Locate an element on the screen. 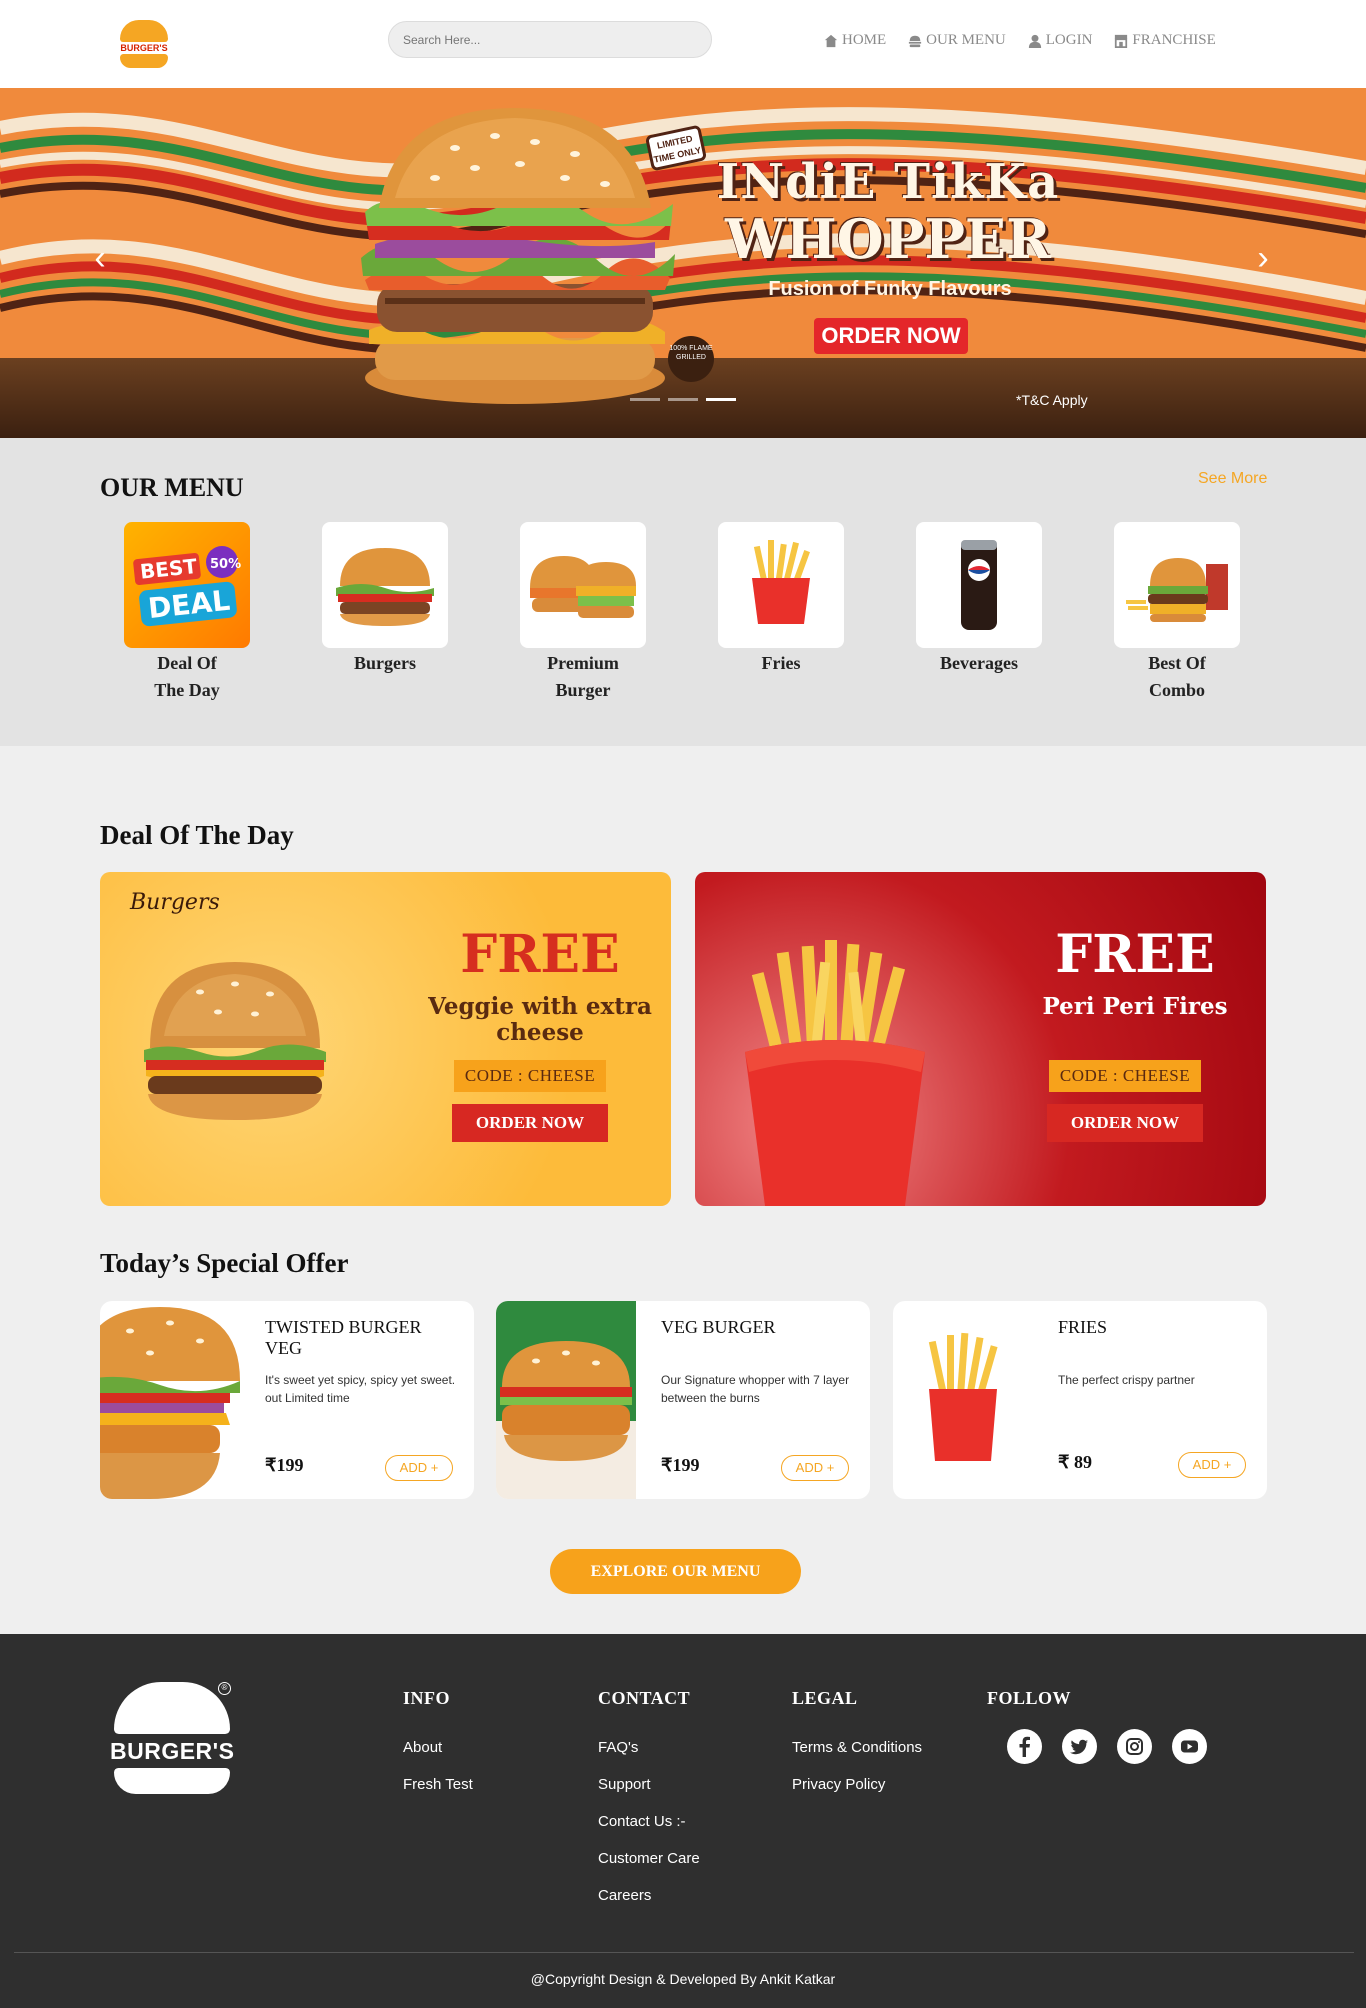  fries-image is located at coordinates (781, 585).